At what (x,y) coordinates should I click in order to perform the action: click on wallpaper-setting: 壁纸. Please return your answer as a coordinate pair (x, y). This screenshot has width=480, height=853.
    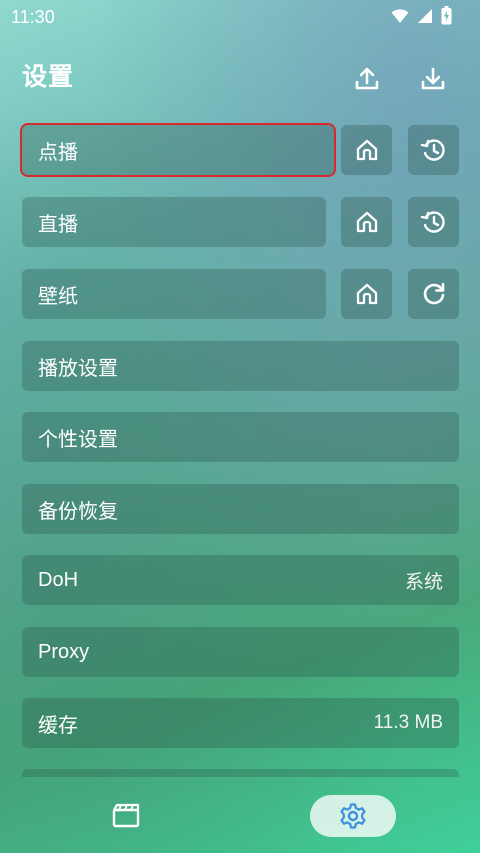
    Looking at the image, I should click on (174, 294).